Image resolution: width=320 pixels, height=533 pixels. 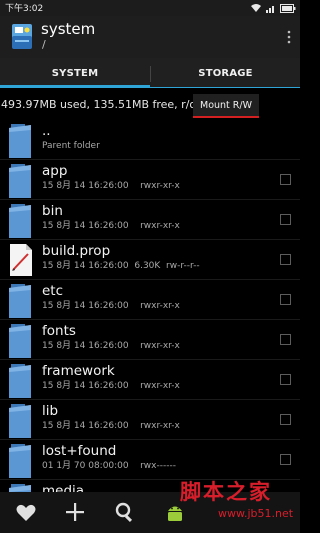 I want to click on status-icons, so click(x=273, y=8).